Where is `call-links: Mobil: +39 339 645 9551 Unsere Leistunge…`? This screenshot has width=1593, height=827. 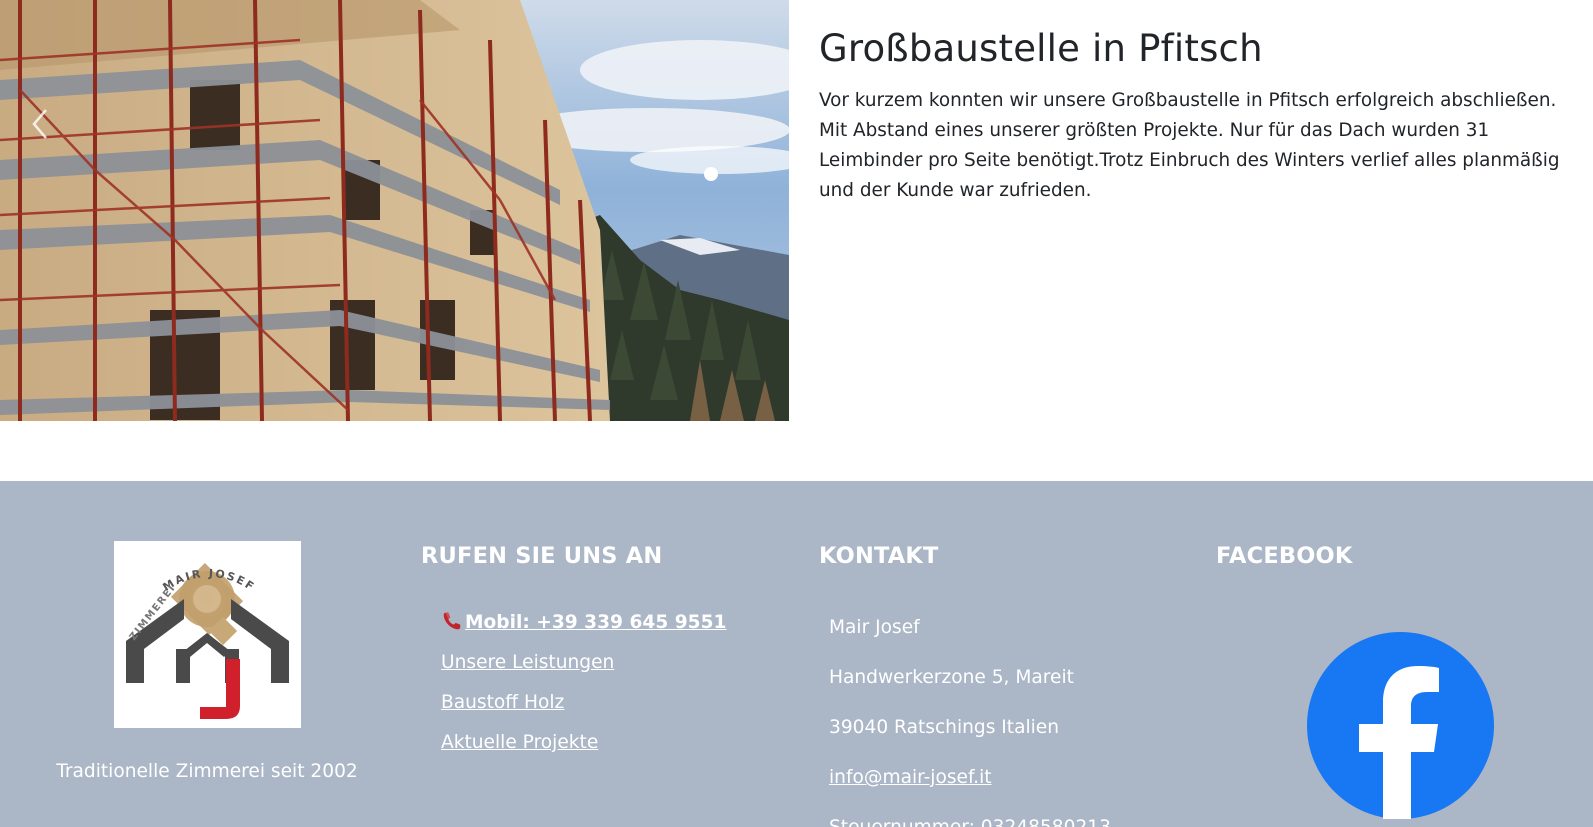 call-links: Mobil: +39 339 645 9551 Unsere Leistunge… is located at coordinates (584, 683).